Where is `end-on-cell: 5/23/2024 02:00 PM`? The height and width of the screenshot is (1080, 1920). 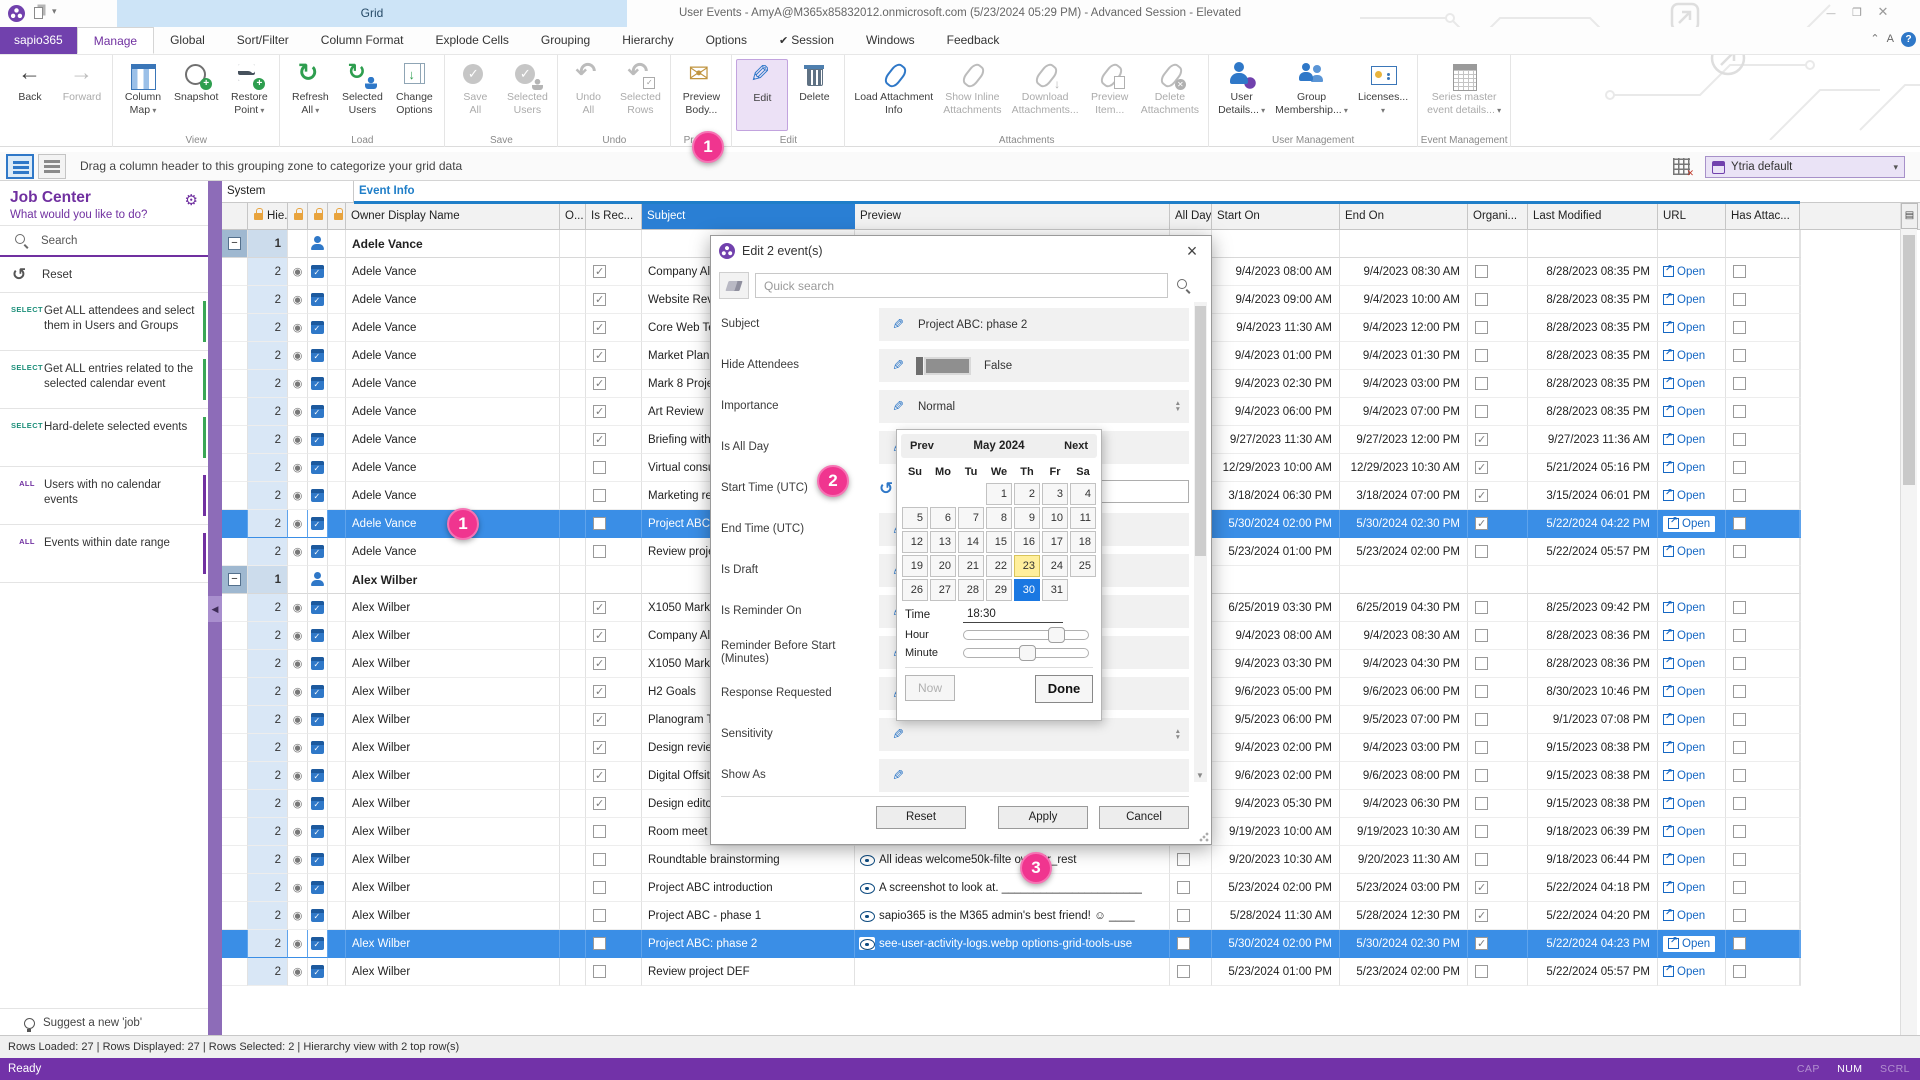 end-on-cell: 5/23/2024 02:00 PM is located at coordinates (1404, 552).